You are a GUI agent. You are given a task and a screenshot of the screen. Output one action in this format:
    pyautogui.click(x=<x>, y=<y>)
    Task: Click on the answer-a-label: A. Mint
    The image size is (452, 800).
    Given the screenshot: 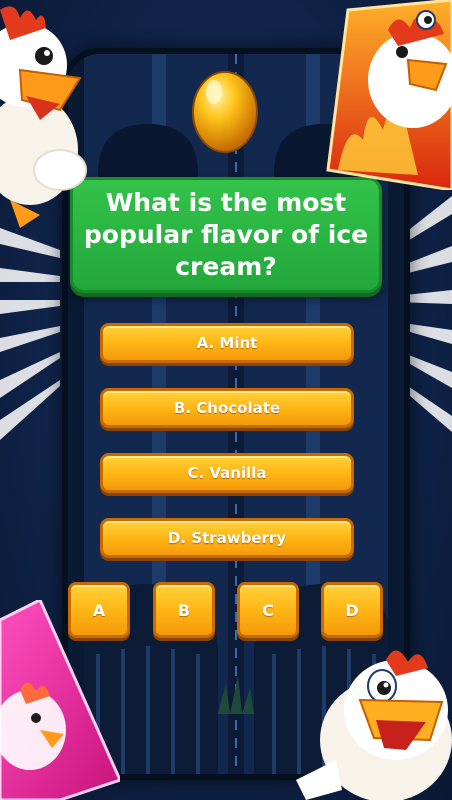 What is the action you would take?
    pyautogui.click(x=227, y=343)
    